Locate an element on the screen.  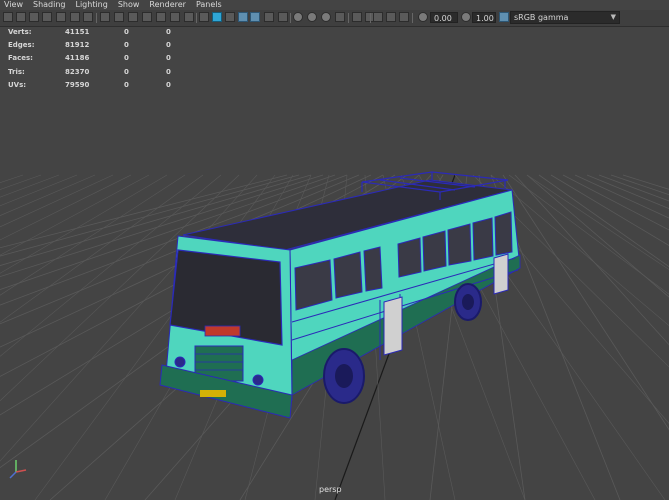
xray-joints-icon is located at coordinates (378, 17).